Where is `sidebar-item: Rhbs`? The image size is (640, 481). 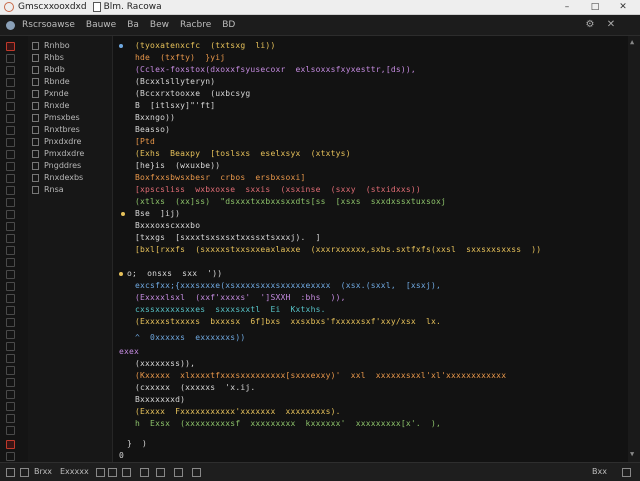 sidebar-item: Rhbs is located at coordinates (48, 57).